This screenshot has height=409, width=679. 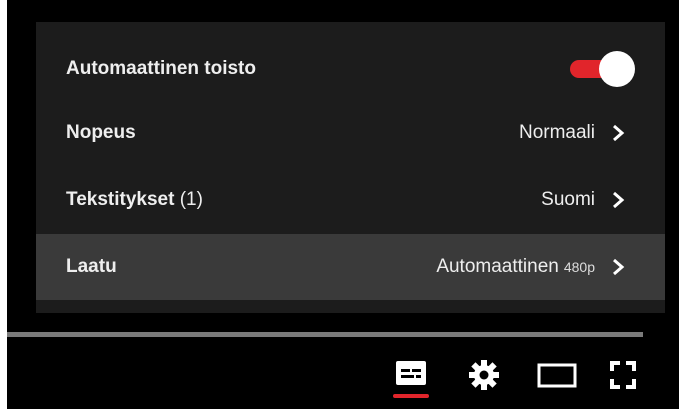 What do you see at coordinates (579, 267) in the screenshot?
I see `quality-resolution: 480p` at bounding box center [579, 267].